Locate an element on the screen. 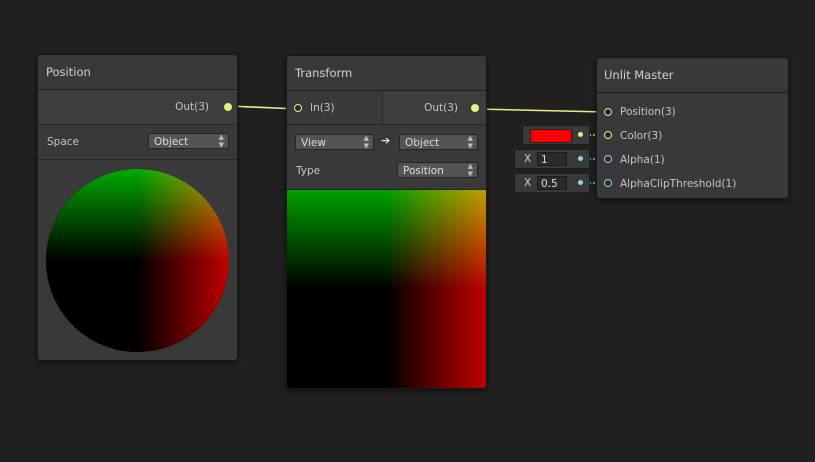  wire-transform-to-master is located at coordinates (541, 110).